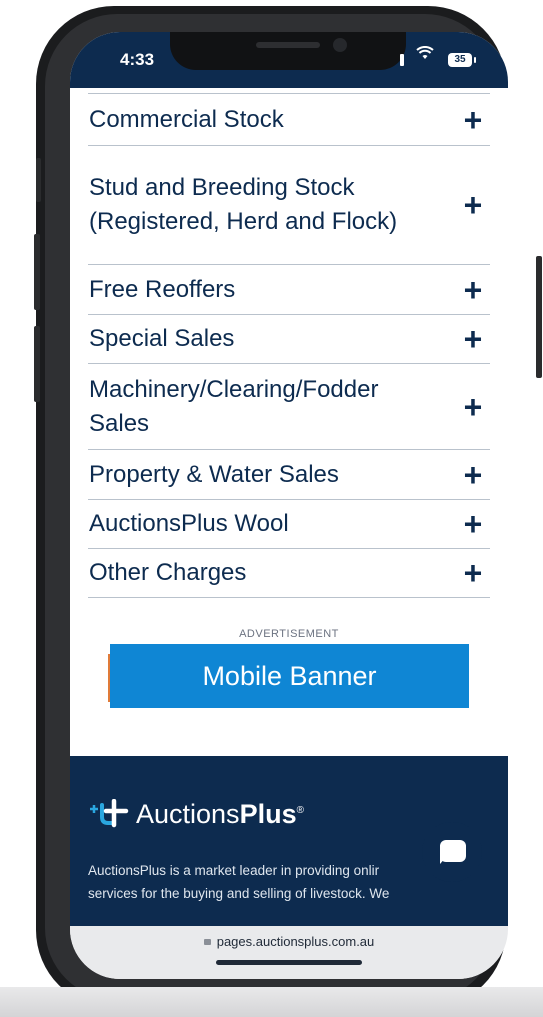 The height and width of the screenshot is (1017, 543). Describe the element at coordinates (289, 289) in the screenshot. I see `accordion-item-free-reoffers: Free Reoffers +` at that location.